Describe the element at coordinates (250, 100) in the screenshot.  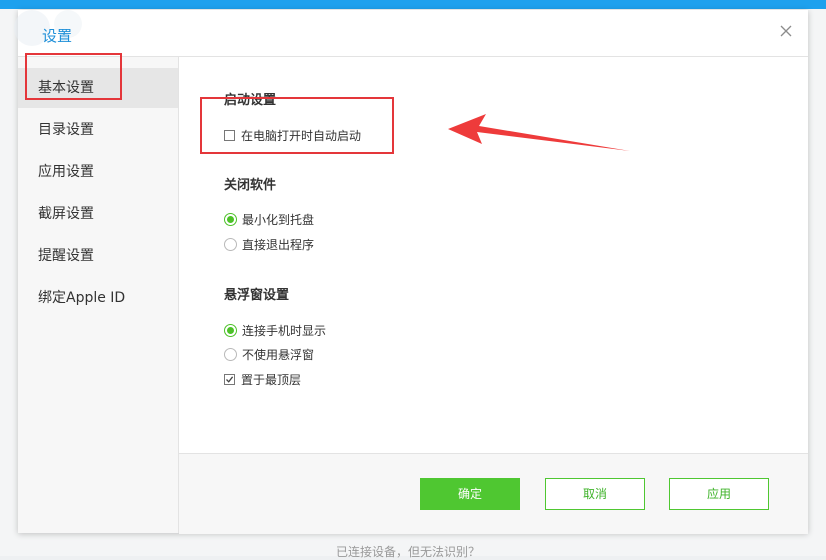
I see `section-title-startup: 启动设置` at that location.